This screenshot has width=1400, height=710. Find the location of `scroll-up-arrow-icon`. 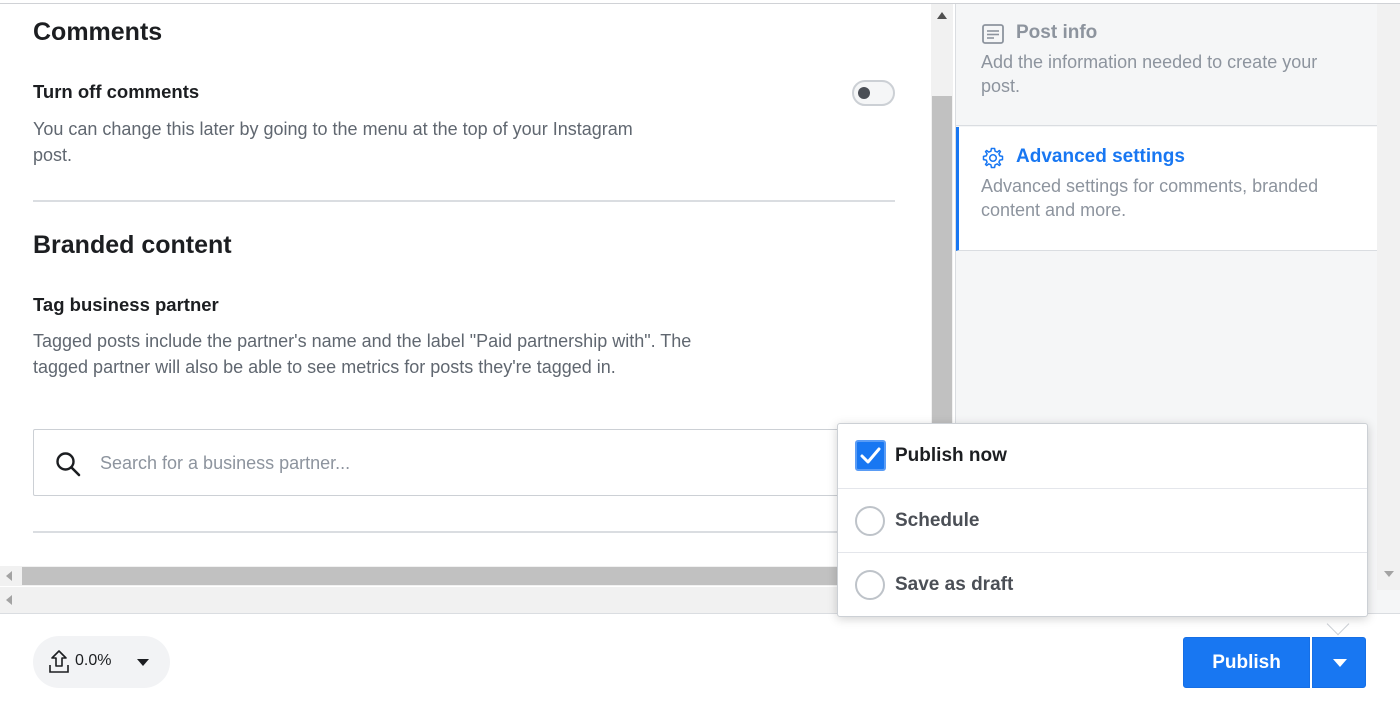

scroll-up-arrow-icon is located at coordinates (942, 15).